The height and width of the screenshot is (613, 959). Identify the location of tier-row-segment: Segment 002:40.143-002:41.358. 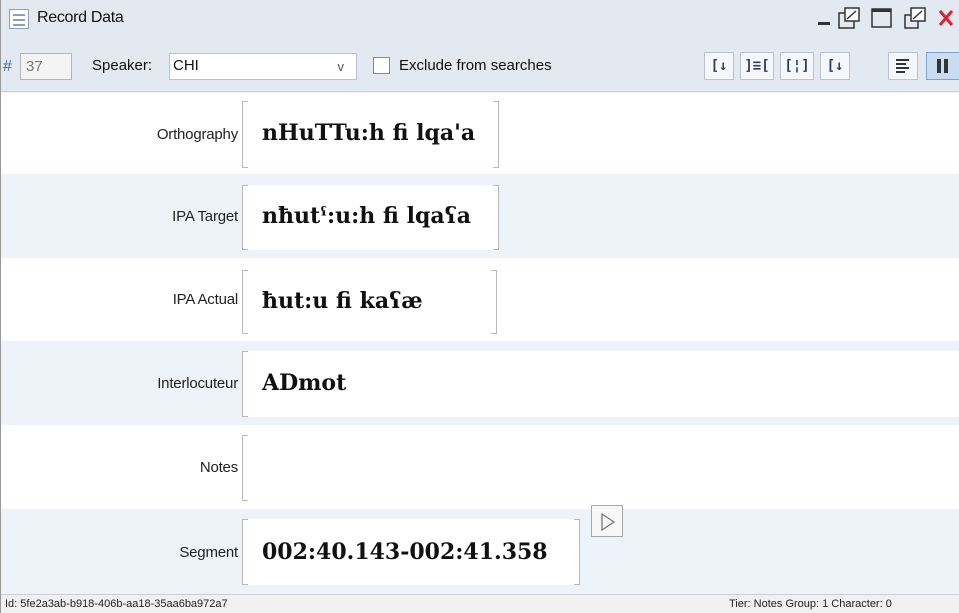
(480, 551).